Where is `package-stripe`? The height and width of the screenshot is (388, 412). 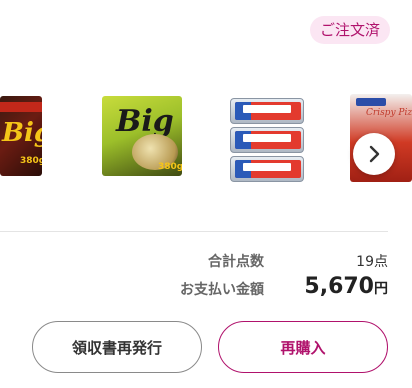 package-stripe is located at coordinates (21, 107).